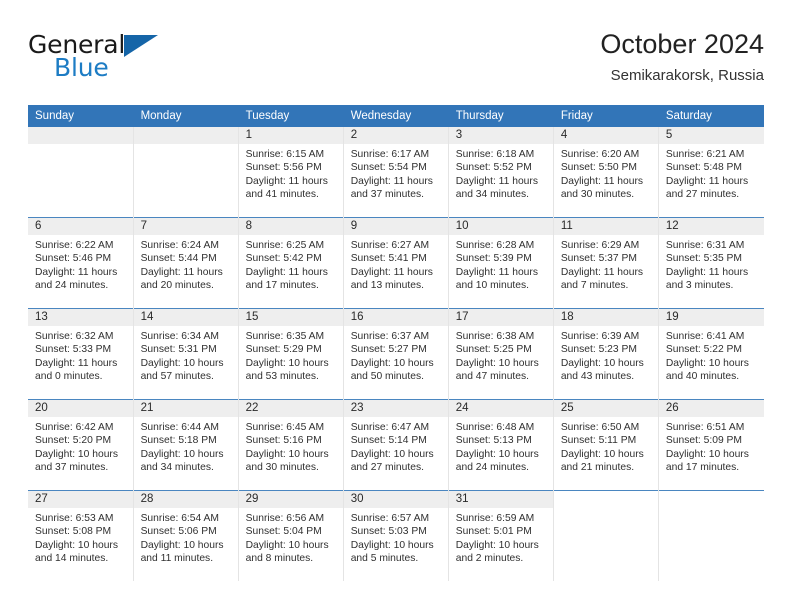 The height and width of the screenshot is (612, 792). Describe the element at coordinates (178, 532) in the screenshot. I see `sunset-text: Sunset: 5:06 PM` at that location.